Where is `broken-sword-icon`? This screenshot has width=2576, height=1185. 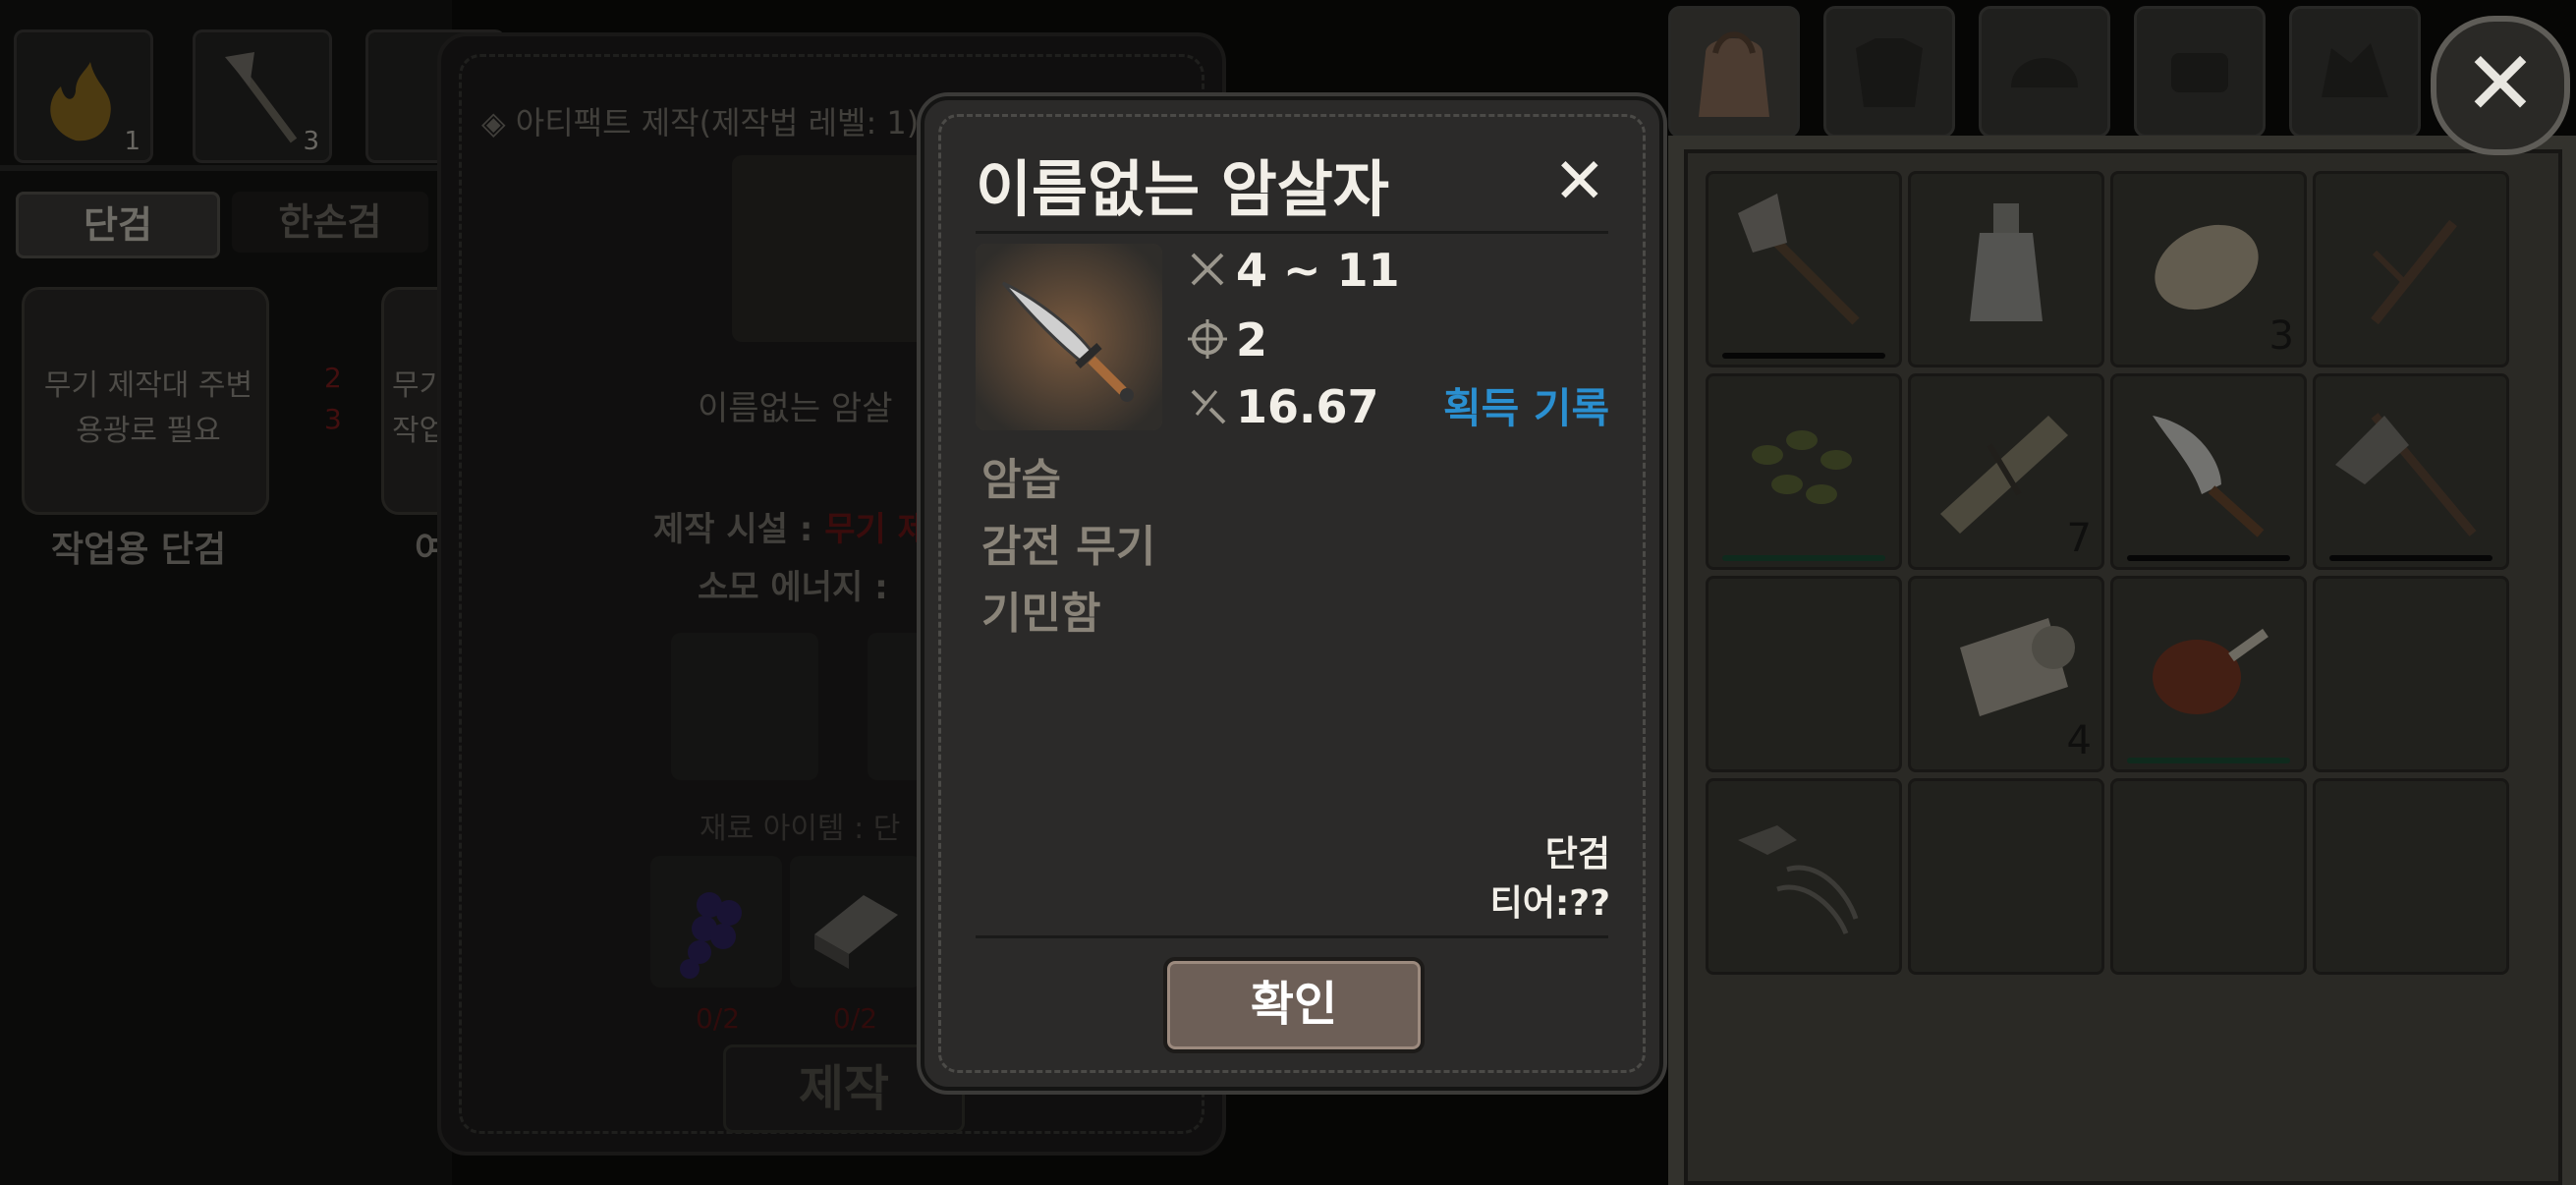
broken-sword-icon is located at coordinates (1211, 411).